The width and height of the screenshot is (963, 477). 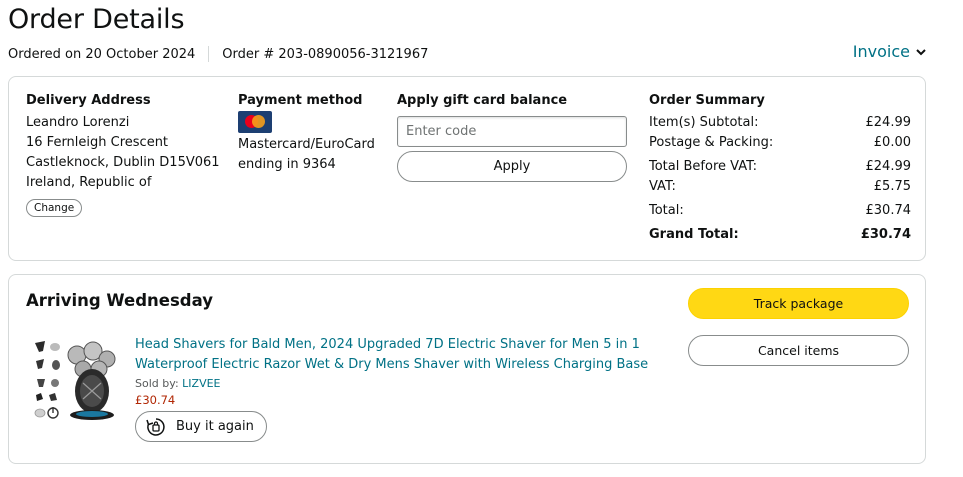 I want to click on summary-label: Grand Total:, so click(x=694, y=234).